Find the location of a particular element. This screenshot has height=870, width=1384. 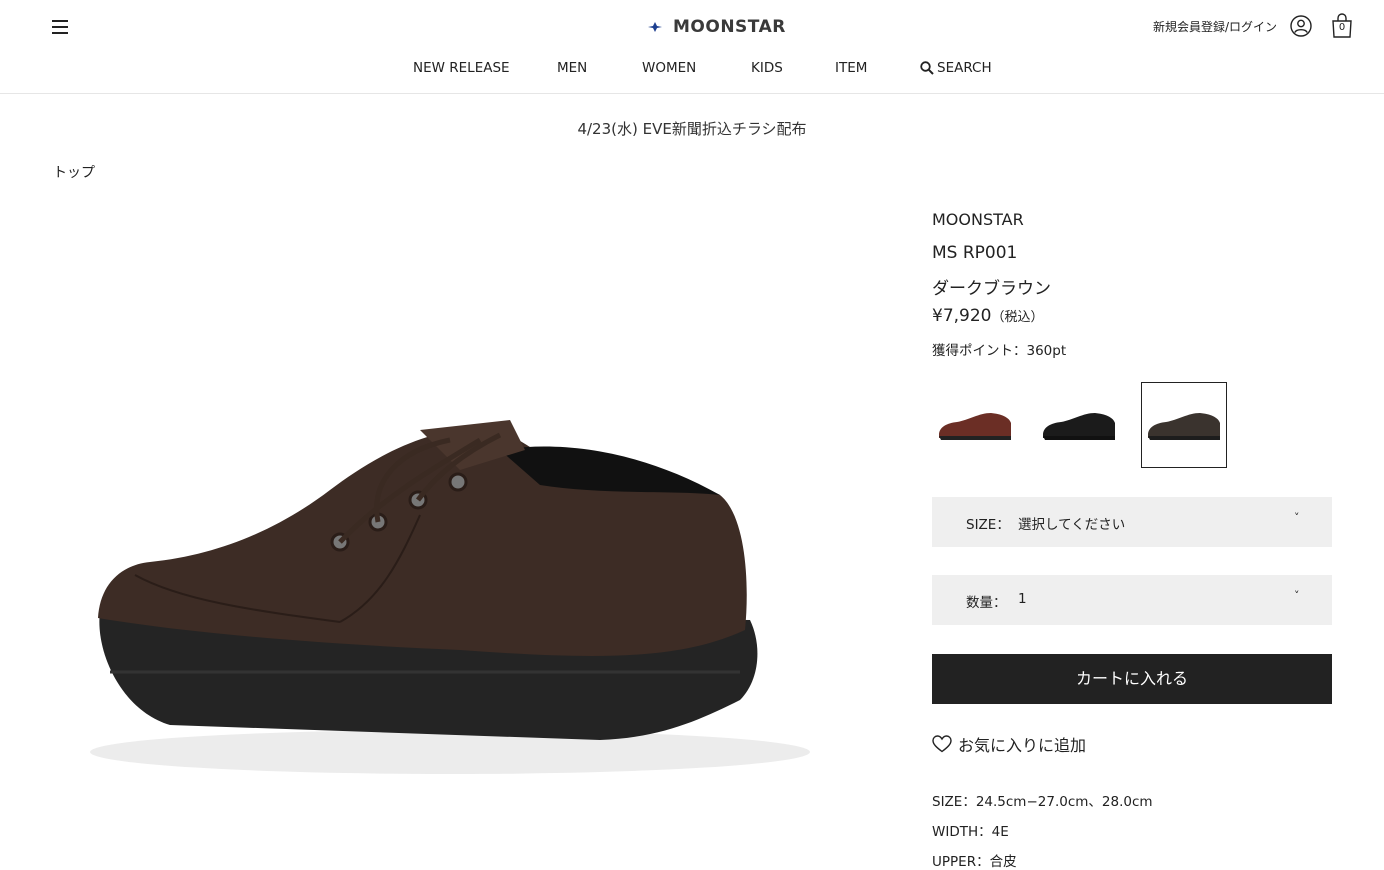

spec-upper: UPPER：合皮 is located at coordinates (974, 862).